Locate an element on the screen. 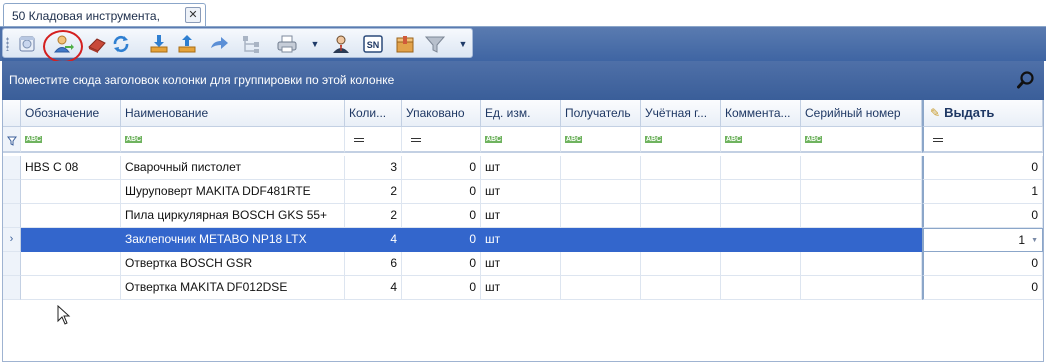 This screenshot has height=364, width=1046. serial-number-icon: SN is located at coordinates (373, 44).